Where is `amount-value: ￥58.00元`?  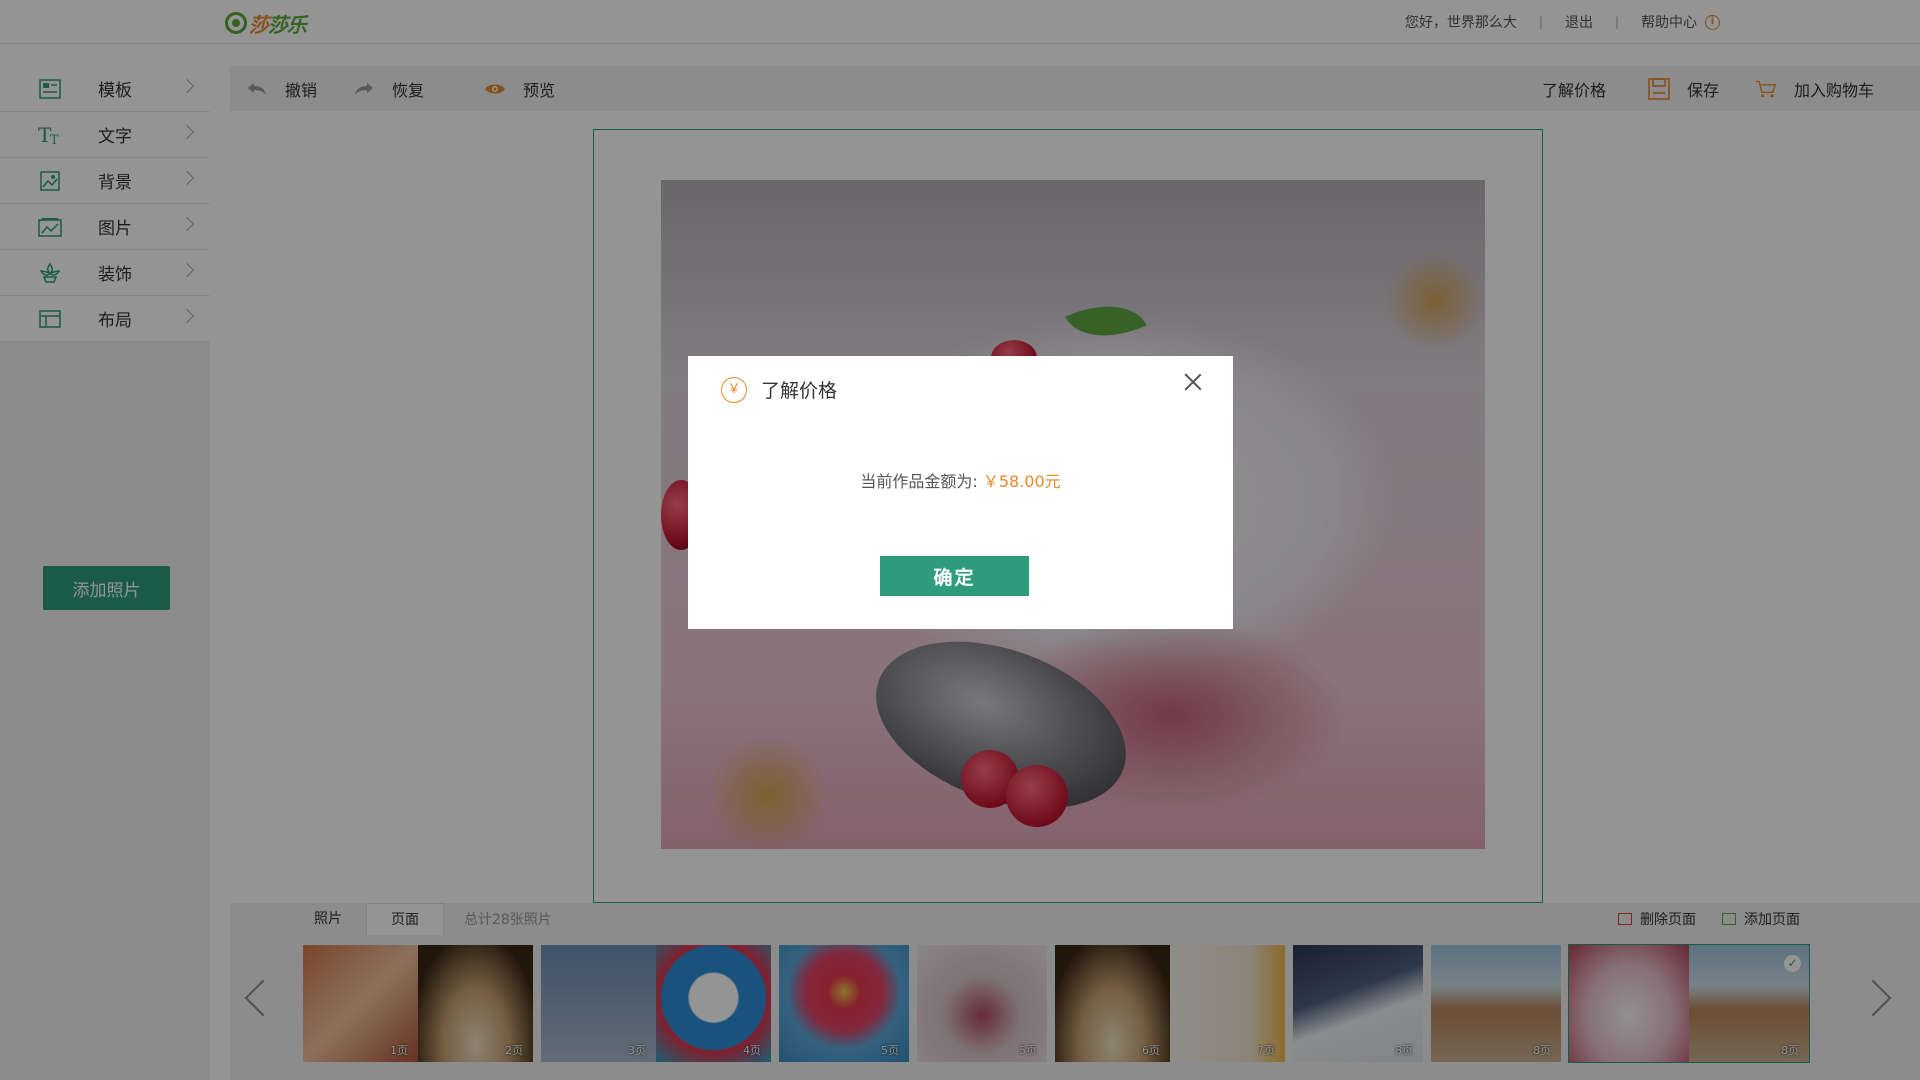
amount-value: ￥58.00元 is located at coordinates (1021, 481).